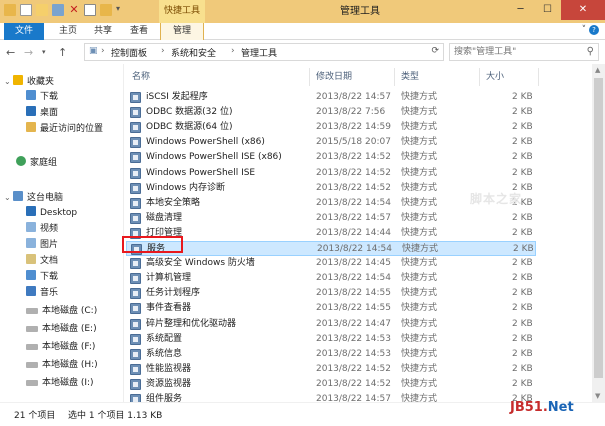 Image resolution: width=605 pixels, height=426 pixels. I want to click on nav-item-drive-h: 本地磁盘 (H:), so click(62, 365).